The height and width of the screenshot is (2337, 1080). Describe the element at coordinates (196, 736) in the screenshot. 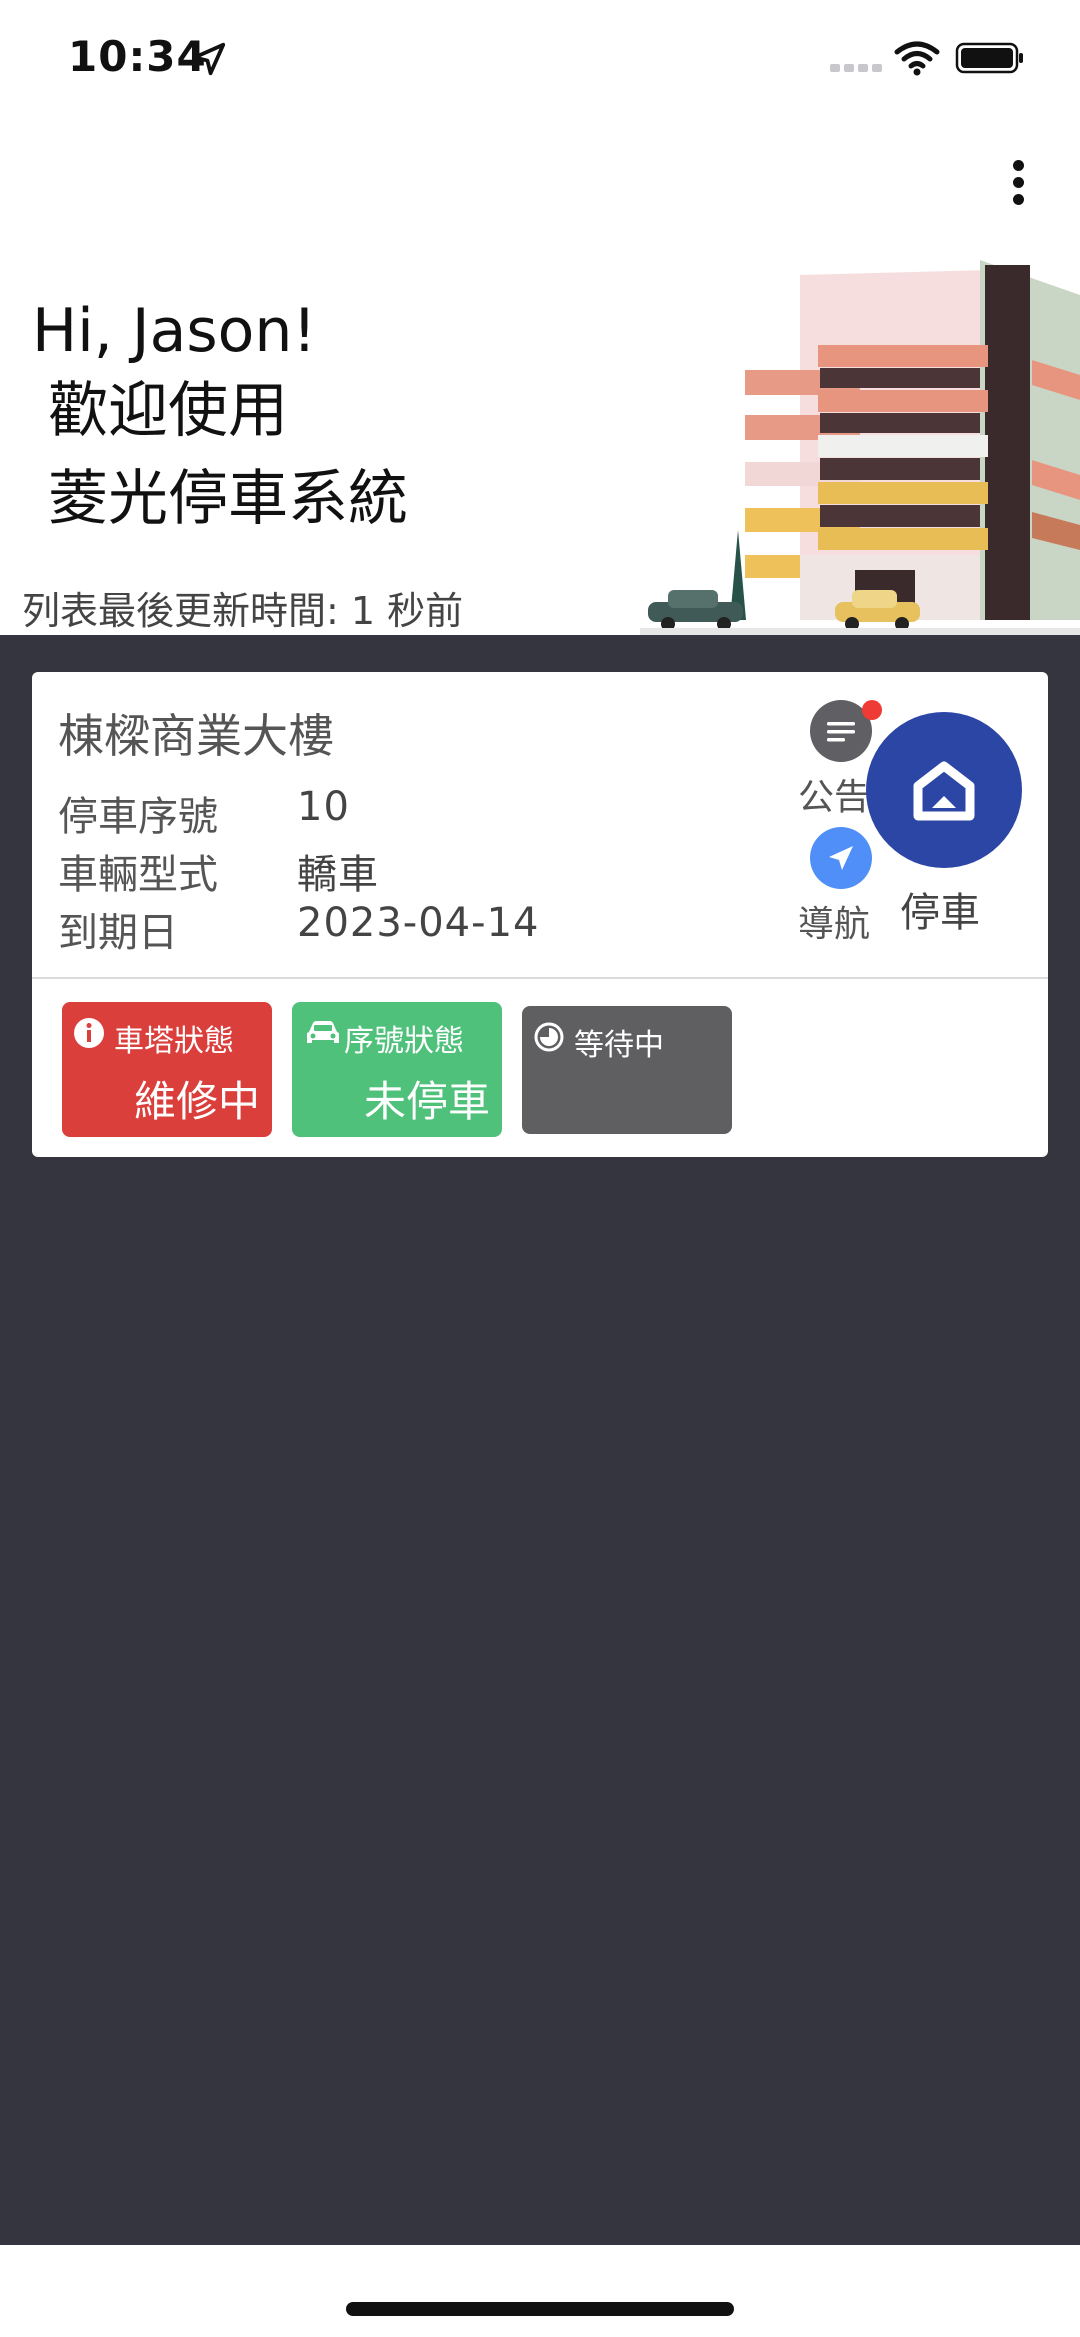

I see `building-name: 棟樑商業大樓` at that location.